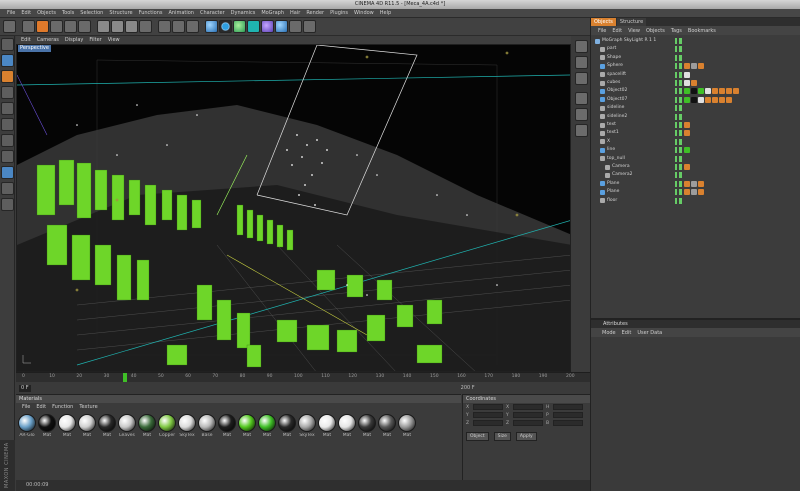  What do you see at coordinates (581, 114) in the screenshot?
I see `material-editor-icon` at bounding box center [581, 114].